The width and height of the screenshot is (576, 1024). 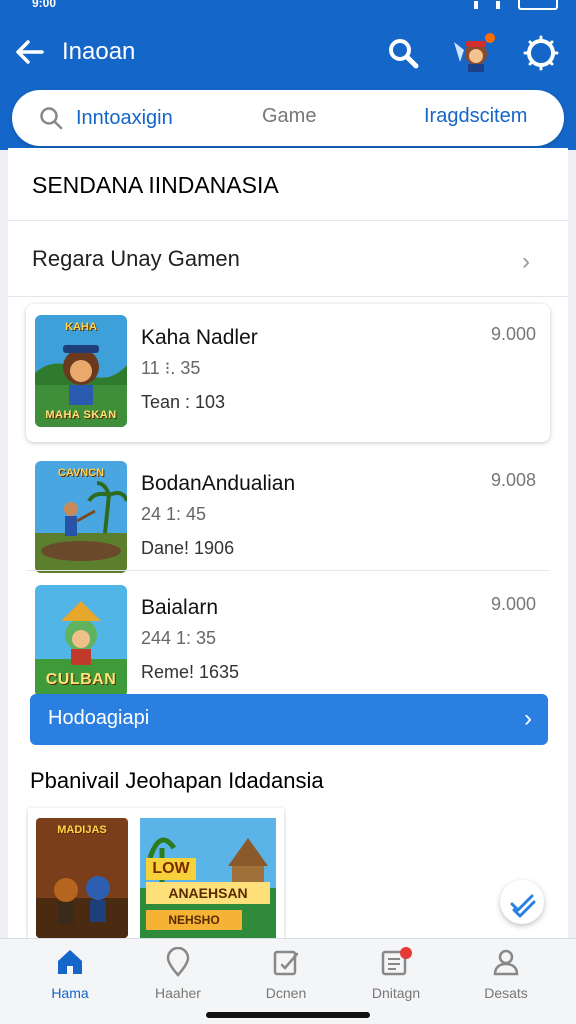 I want to click on battery-icon, so click(x=538, y=5).